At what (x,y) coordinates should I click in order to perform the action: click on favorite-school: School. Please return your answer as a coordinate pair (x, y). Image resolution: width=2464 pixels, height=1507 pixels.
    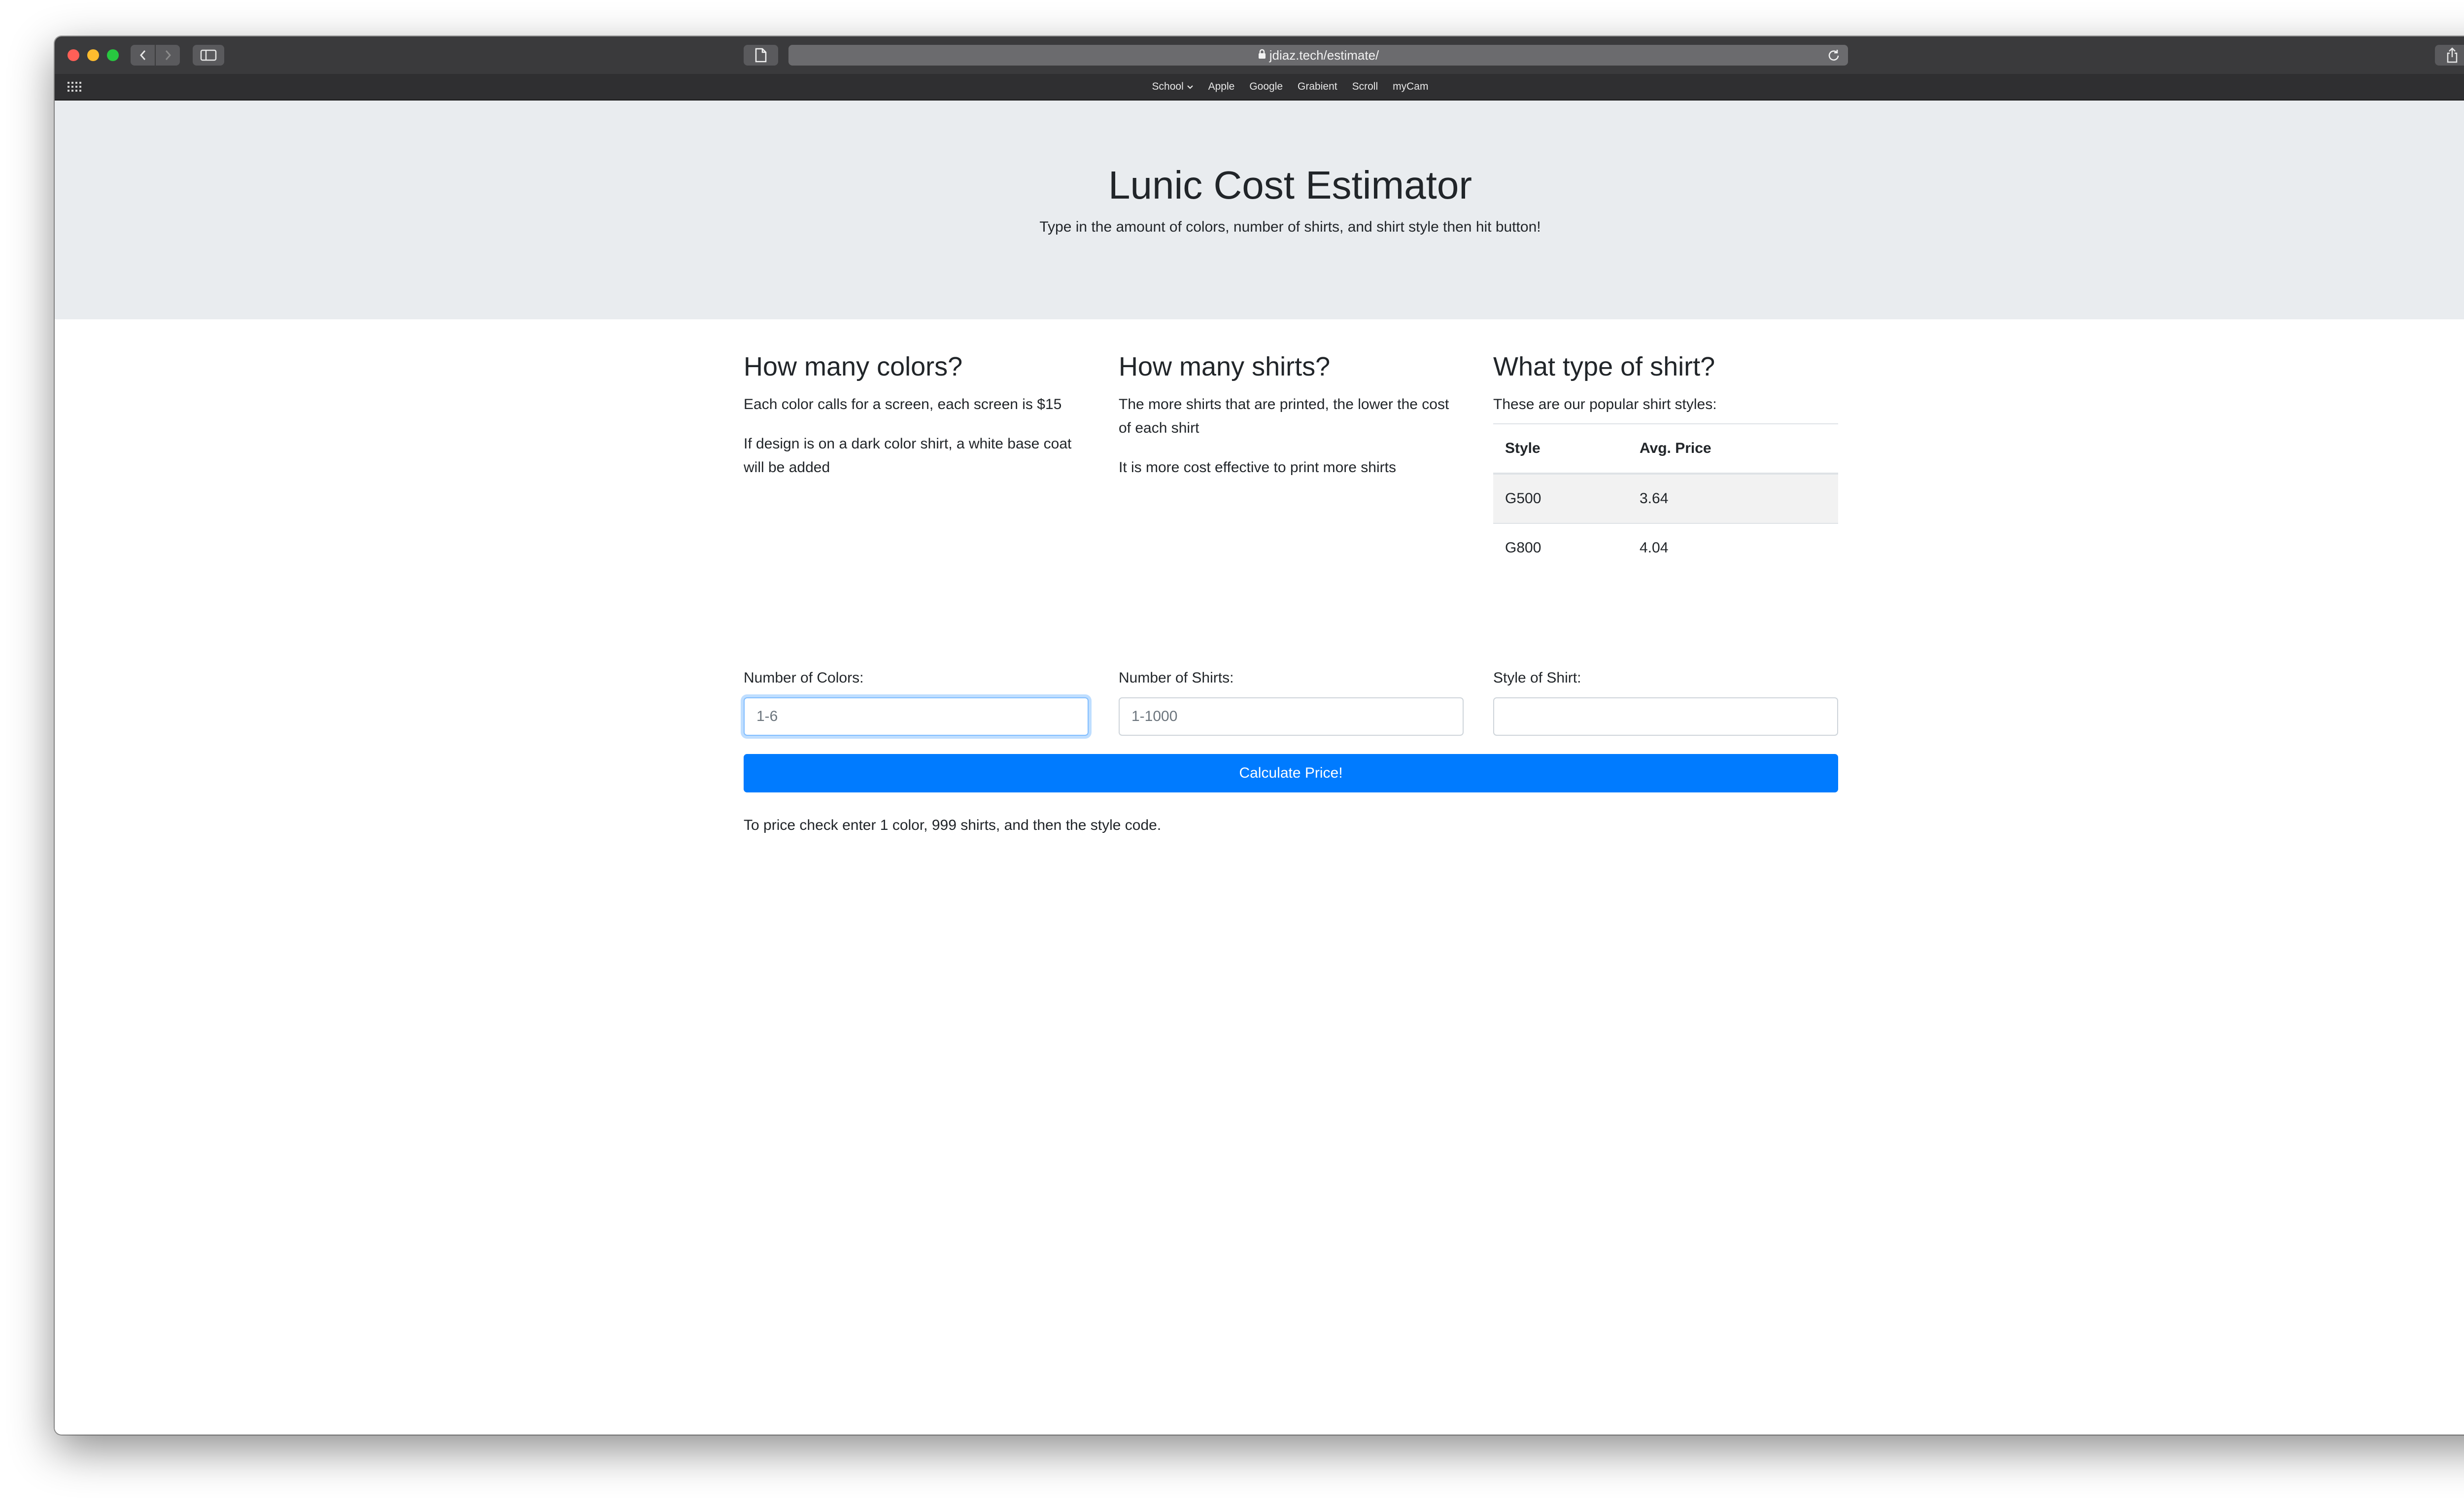
    Looking at the image, I should click on (1173, 87).